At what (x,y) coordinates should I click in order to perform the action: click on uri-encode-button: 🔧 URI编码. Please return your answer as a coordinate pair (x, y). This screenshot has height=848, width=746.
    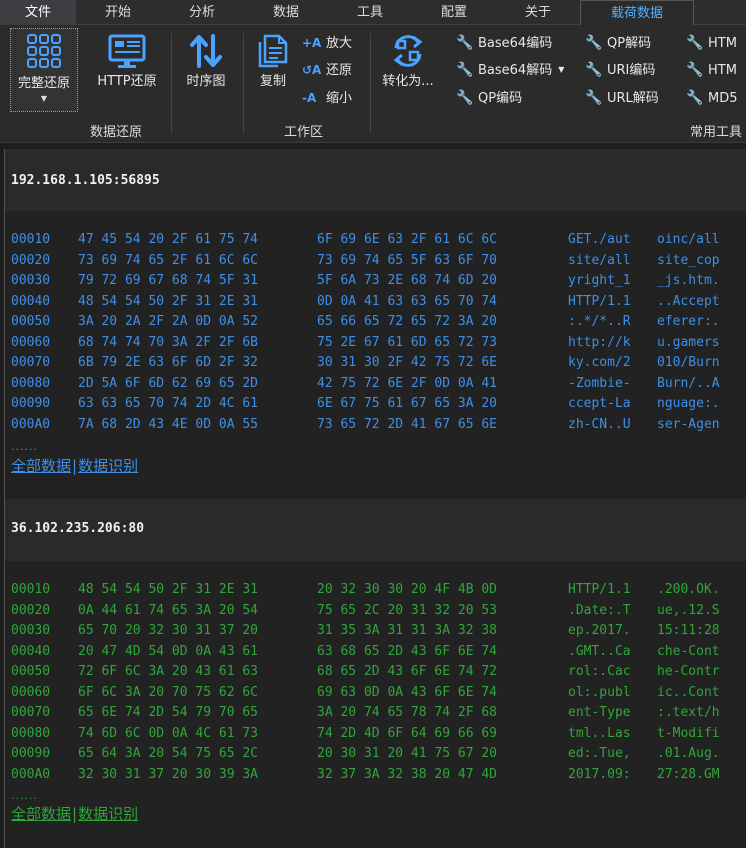
    Looking at the image, I should click on (620, 70).